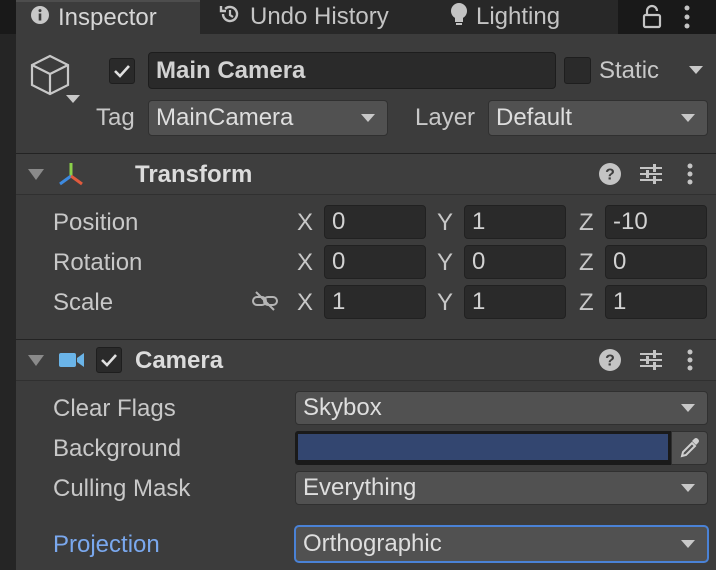 The width and height of the screenshot is (716, 570). I want to click on static-dropdown-caret-icon, so click(696, 70).